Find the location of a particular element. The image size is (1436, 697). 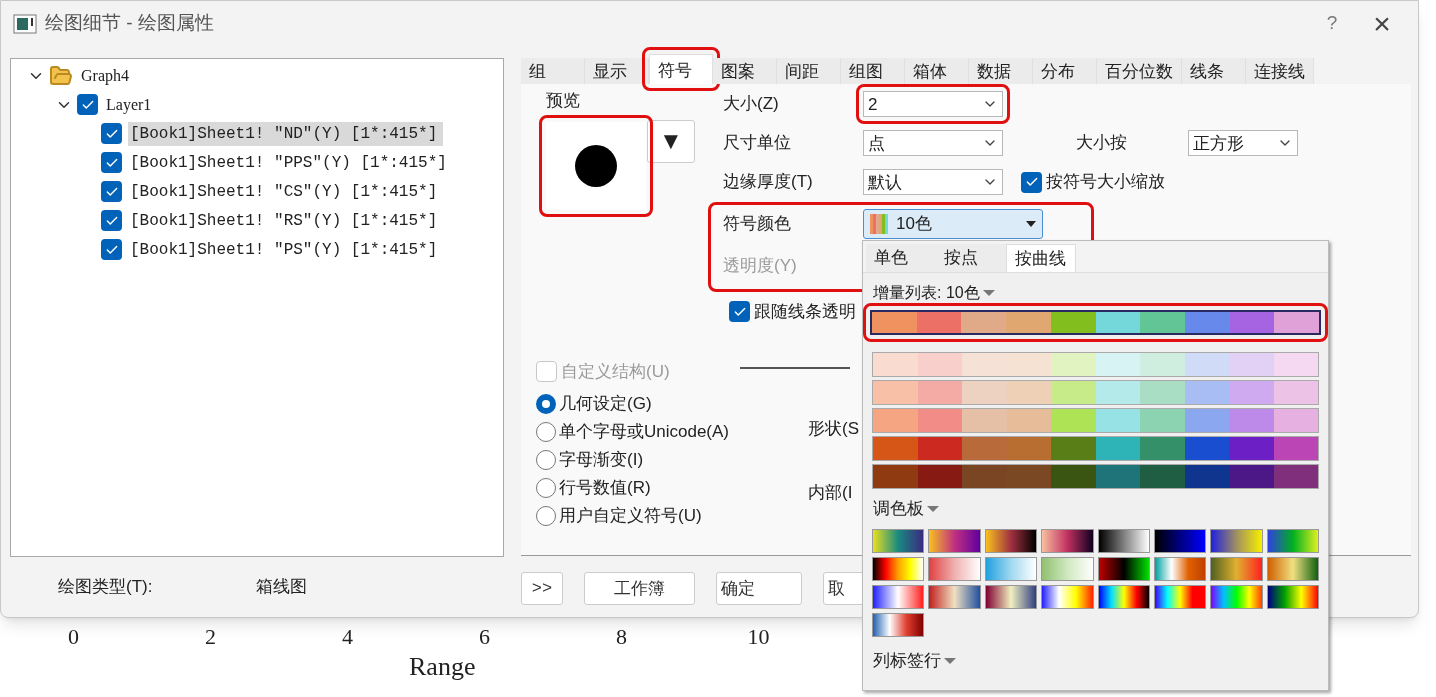

tab: 按曲线 is located at coordinates (1041, 258).